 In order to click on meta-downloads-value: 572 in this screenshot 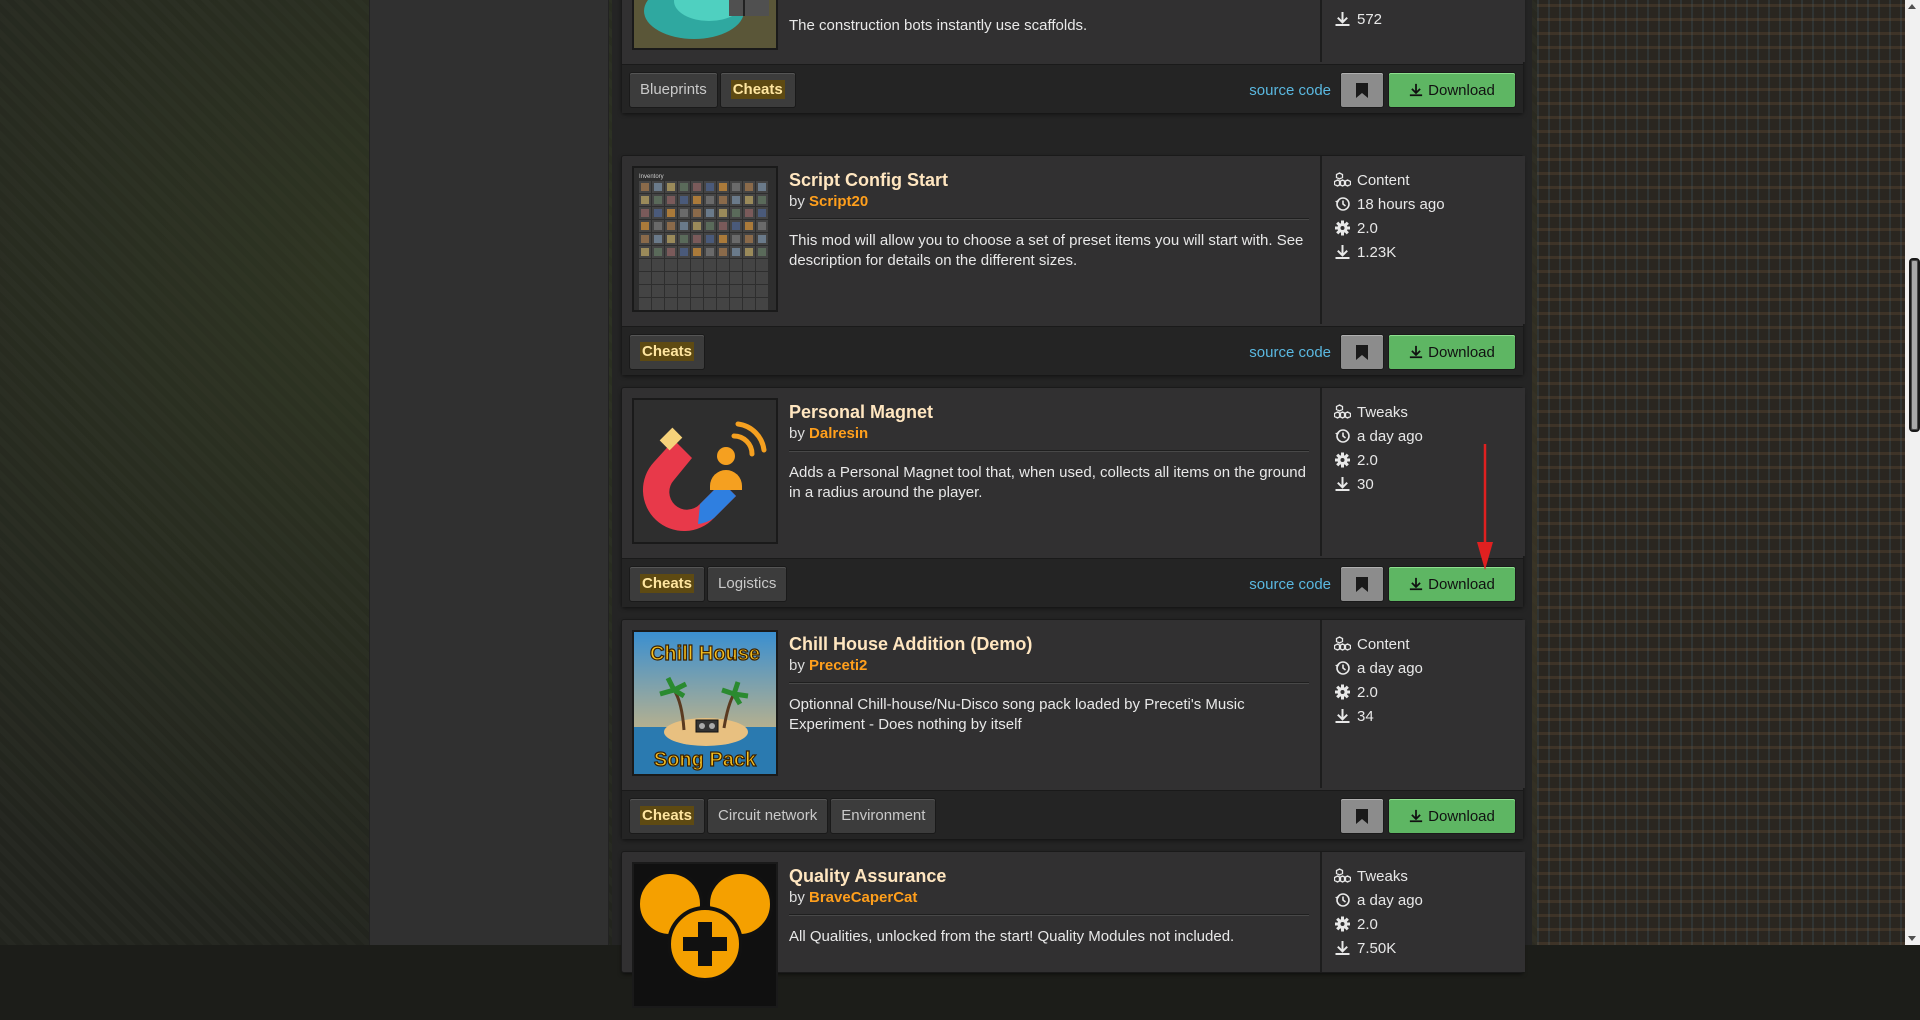, I will do `click(1370, 19)`.